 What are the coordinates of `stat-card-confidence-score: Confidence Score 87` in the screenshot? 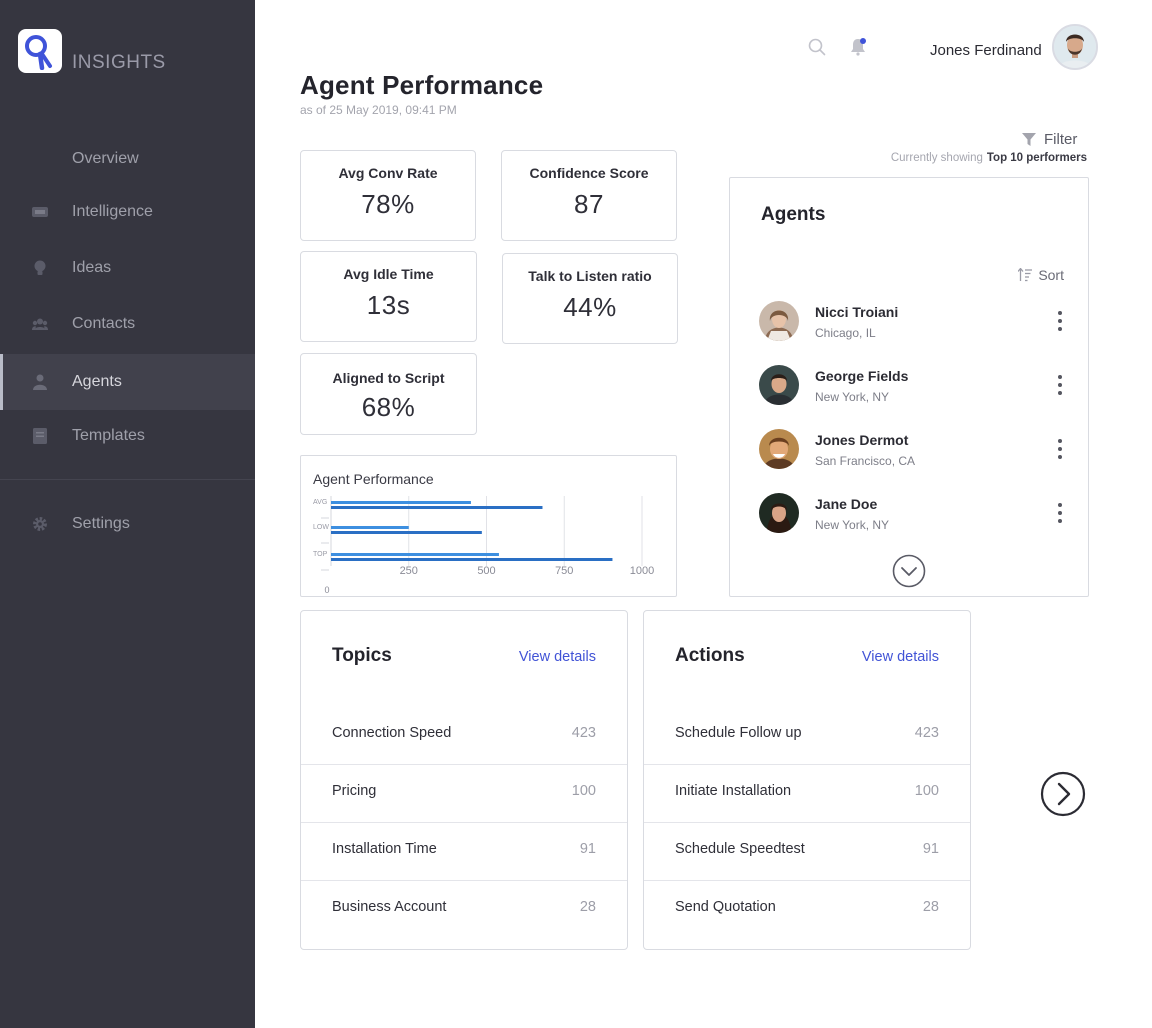 It's located at (589, 195).